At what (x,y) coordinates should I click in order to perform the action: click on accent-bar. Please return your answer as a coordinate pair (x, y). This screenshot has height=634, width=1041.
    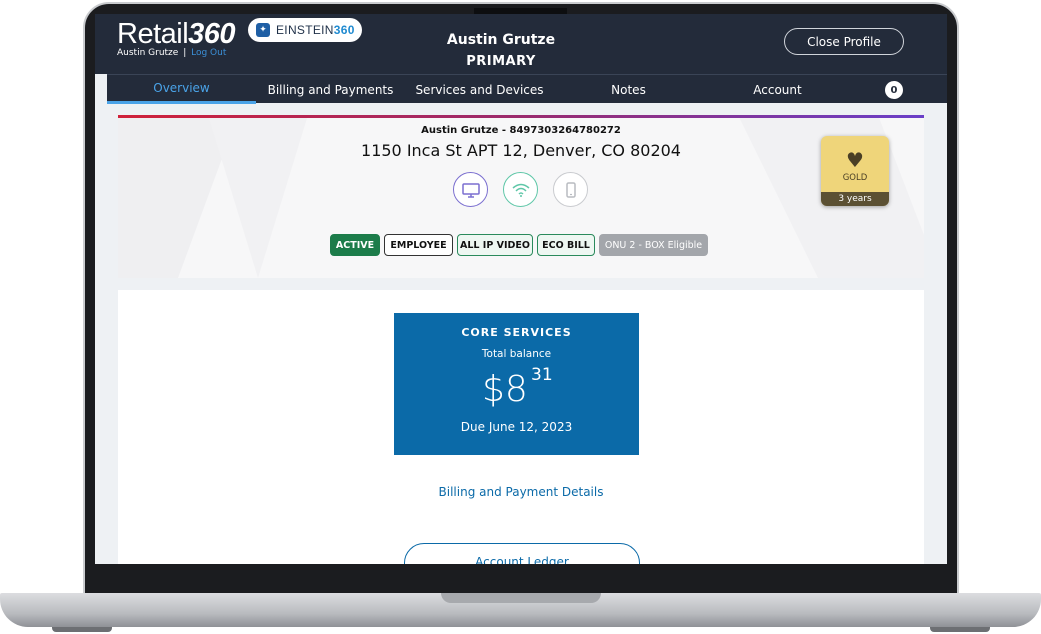
    Looking at the image, I should click on (521, 116).